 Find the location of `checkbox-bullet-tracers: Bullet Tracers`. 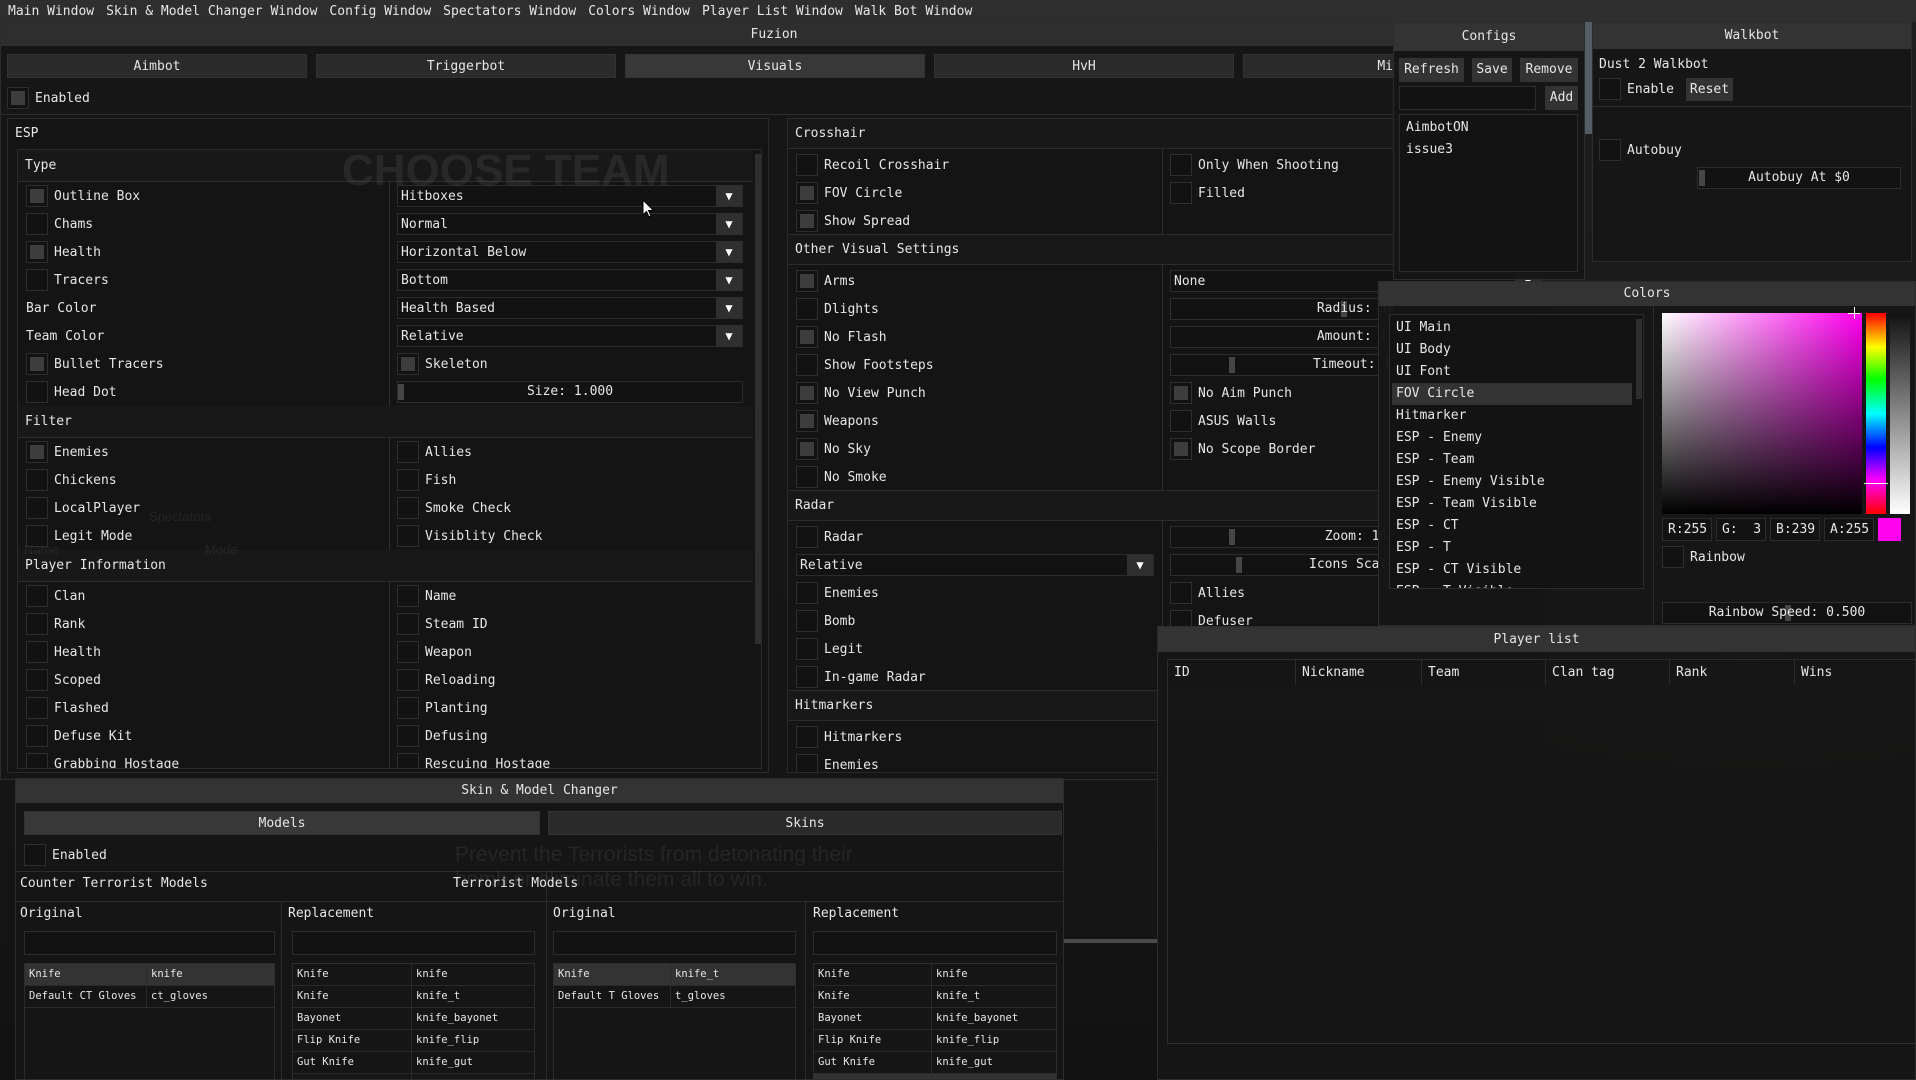

checkbox-bullet-tracers: Bullet Tracers is located at coordinates (206, 364).